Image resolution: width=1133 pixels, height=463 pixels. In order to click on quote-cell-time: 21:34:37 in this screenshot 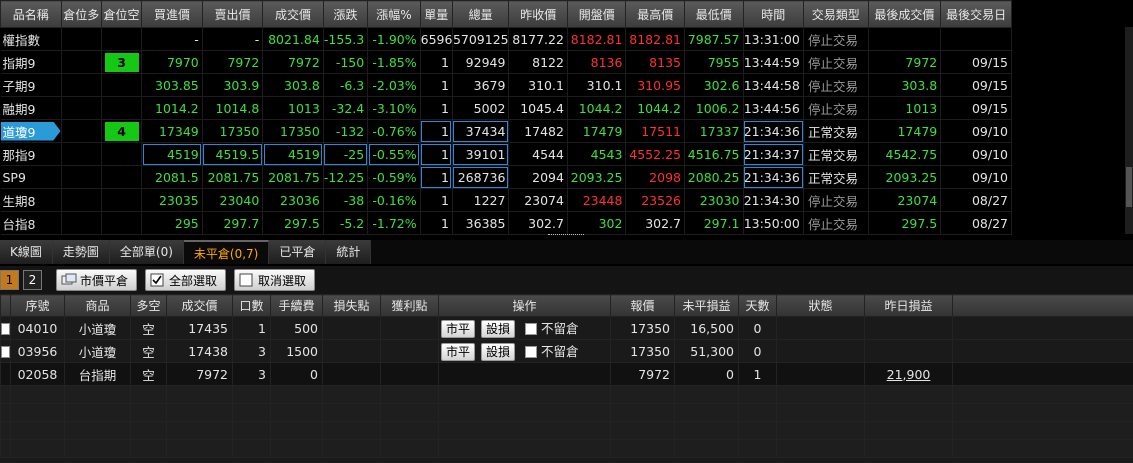, I will do `click(774, 154)`.